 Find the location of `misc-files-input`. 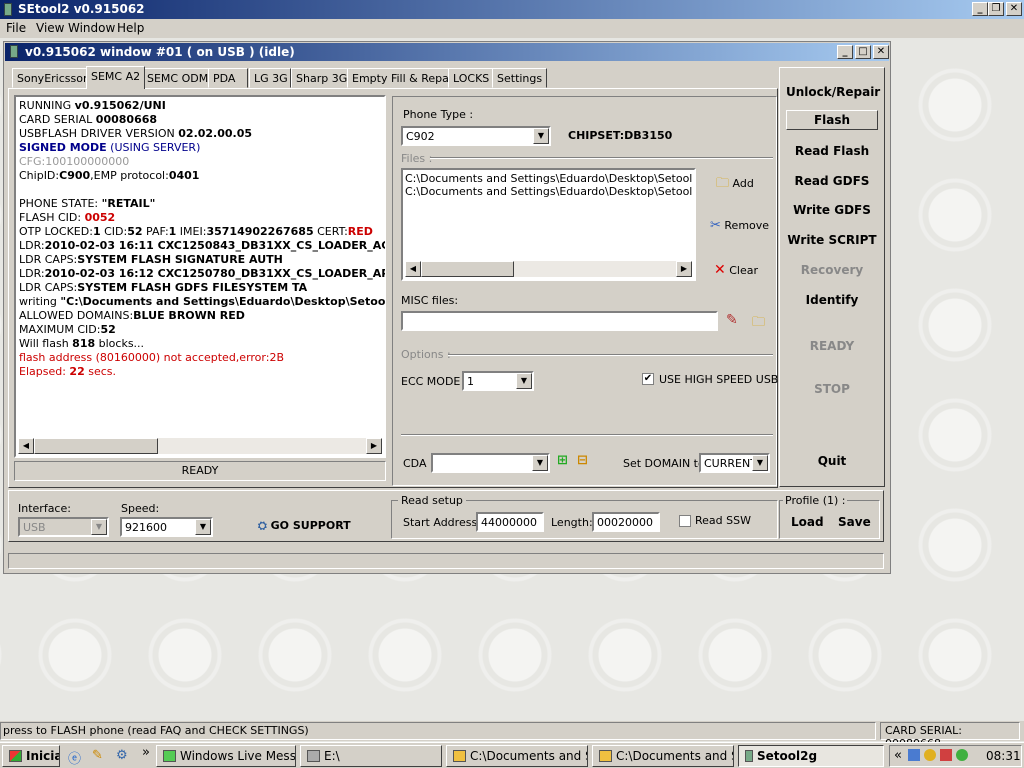

misc-files-input is located at coordinates (559, 321).